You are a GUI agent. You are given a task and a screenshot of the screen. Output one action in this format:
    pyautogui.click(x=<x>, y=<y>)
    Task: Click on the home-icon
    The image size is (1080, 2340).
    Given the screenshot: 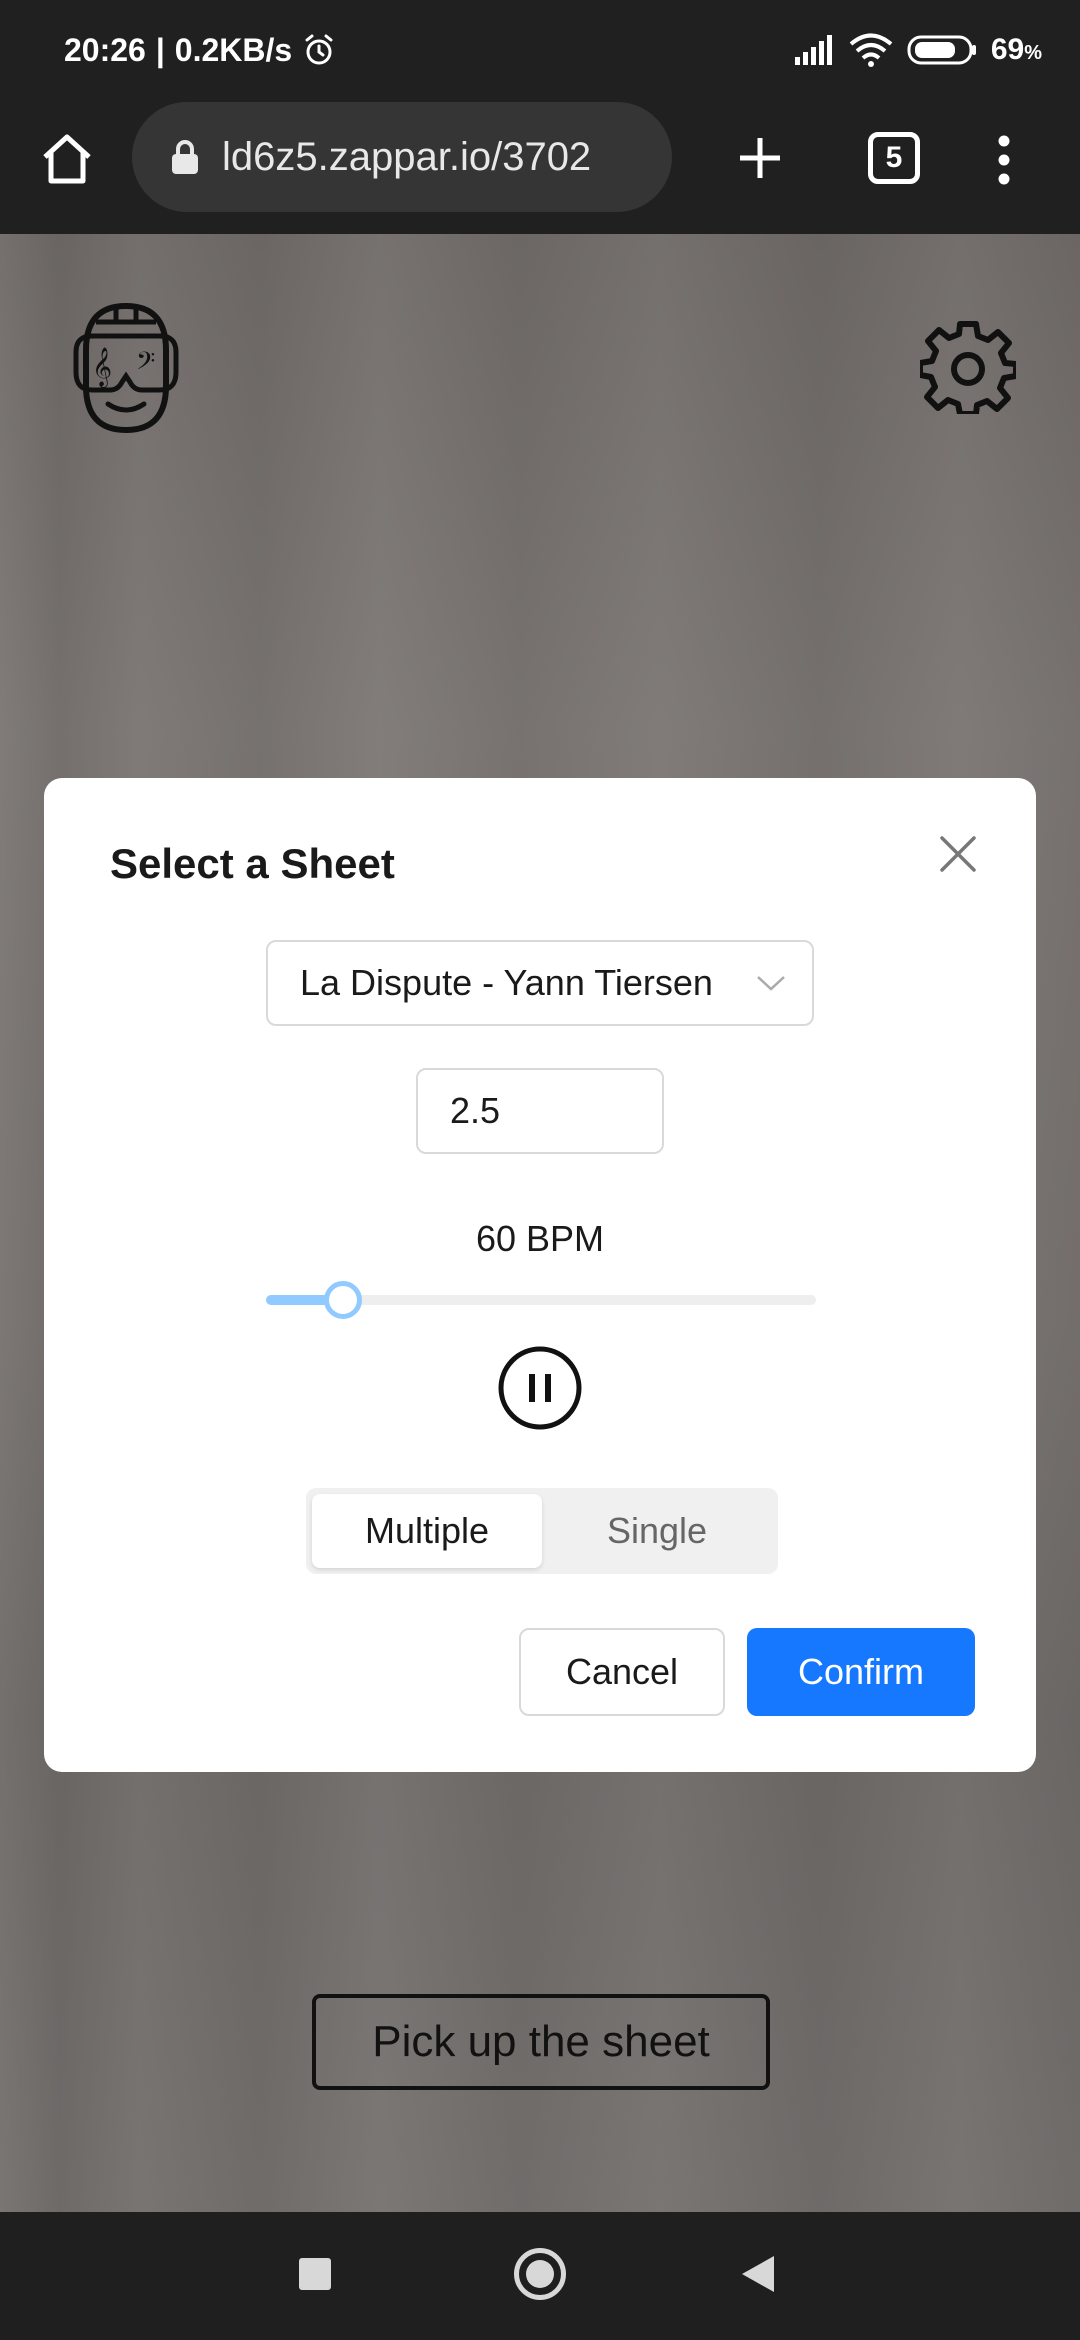 What is the action you would take?
    pyautogui.click(x=67, y=159)
    